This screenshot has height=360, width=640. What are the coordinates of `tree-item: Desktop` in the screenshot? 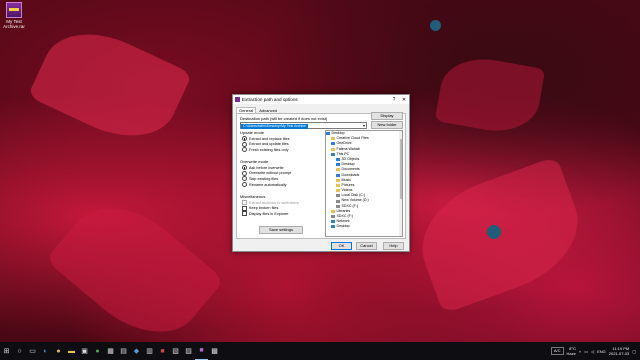 It's located at (364, 226).